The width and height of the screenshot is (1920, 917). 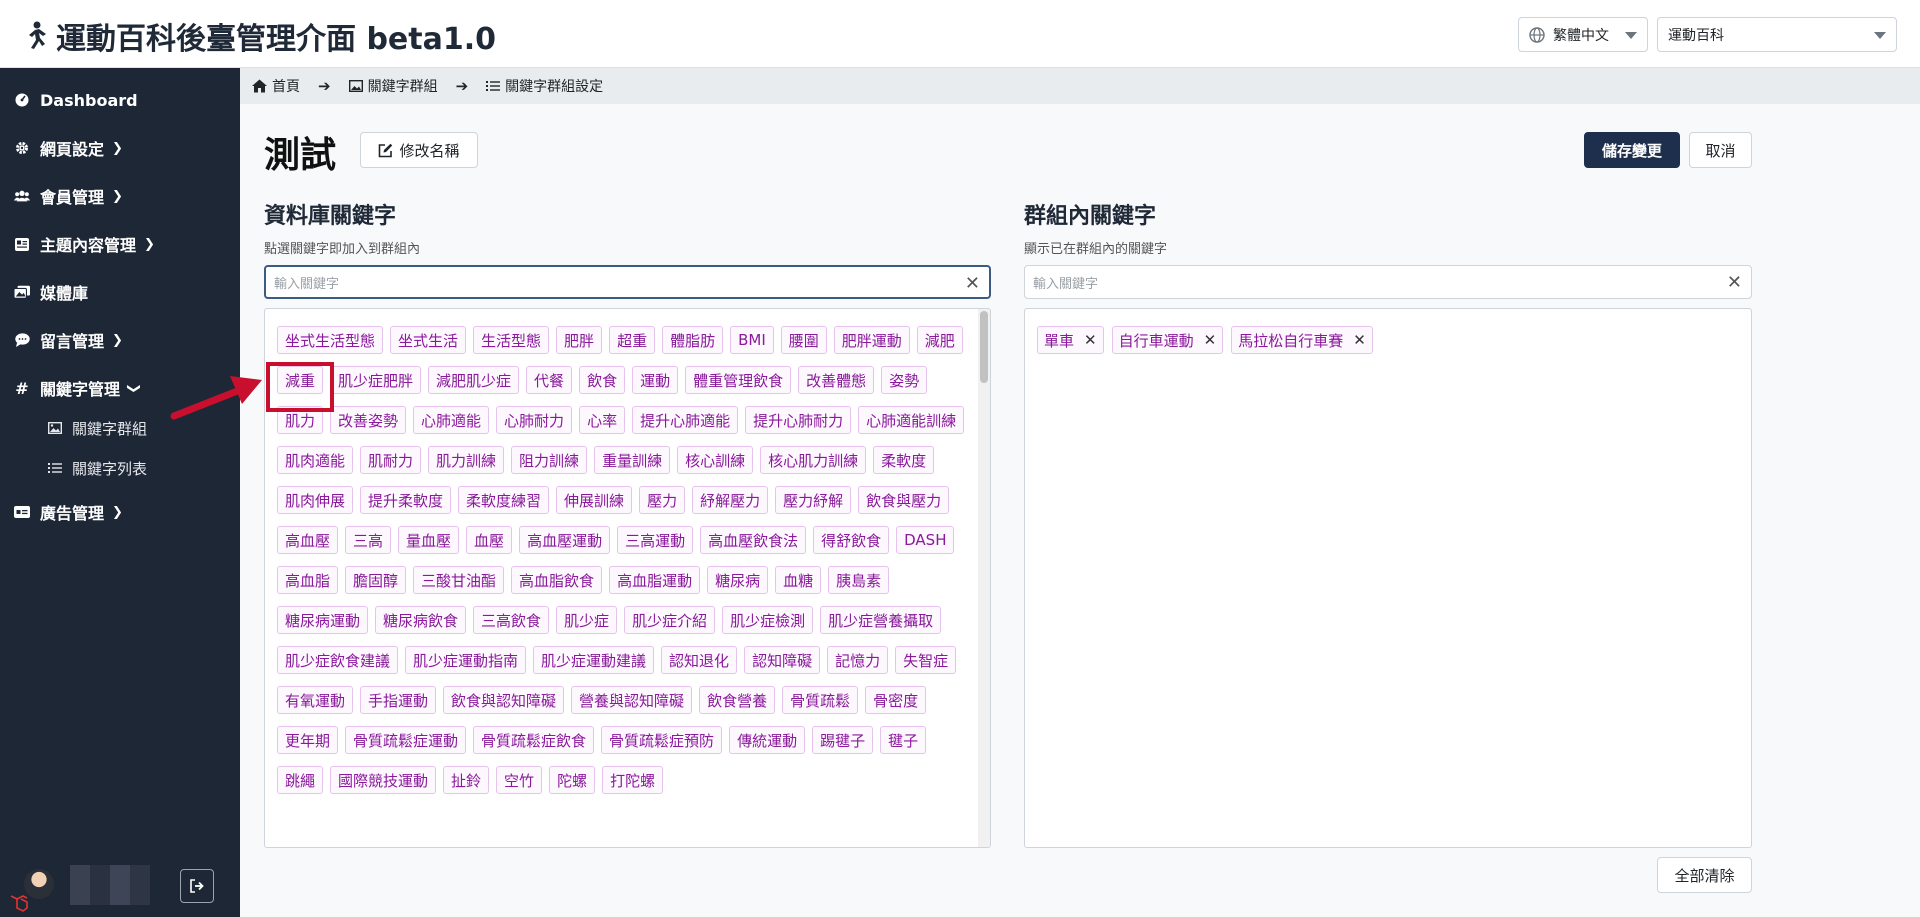 What do you see at coordinates (602, 380) in the screenshot?
I see `db-keyword-tag: 飲食` at bounding box center [602, 380].